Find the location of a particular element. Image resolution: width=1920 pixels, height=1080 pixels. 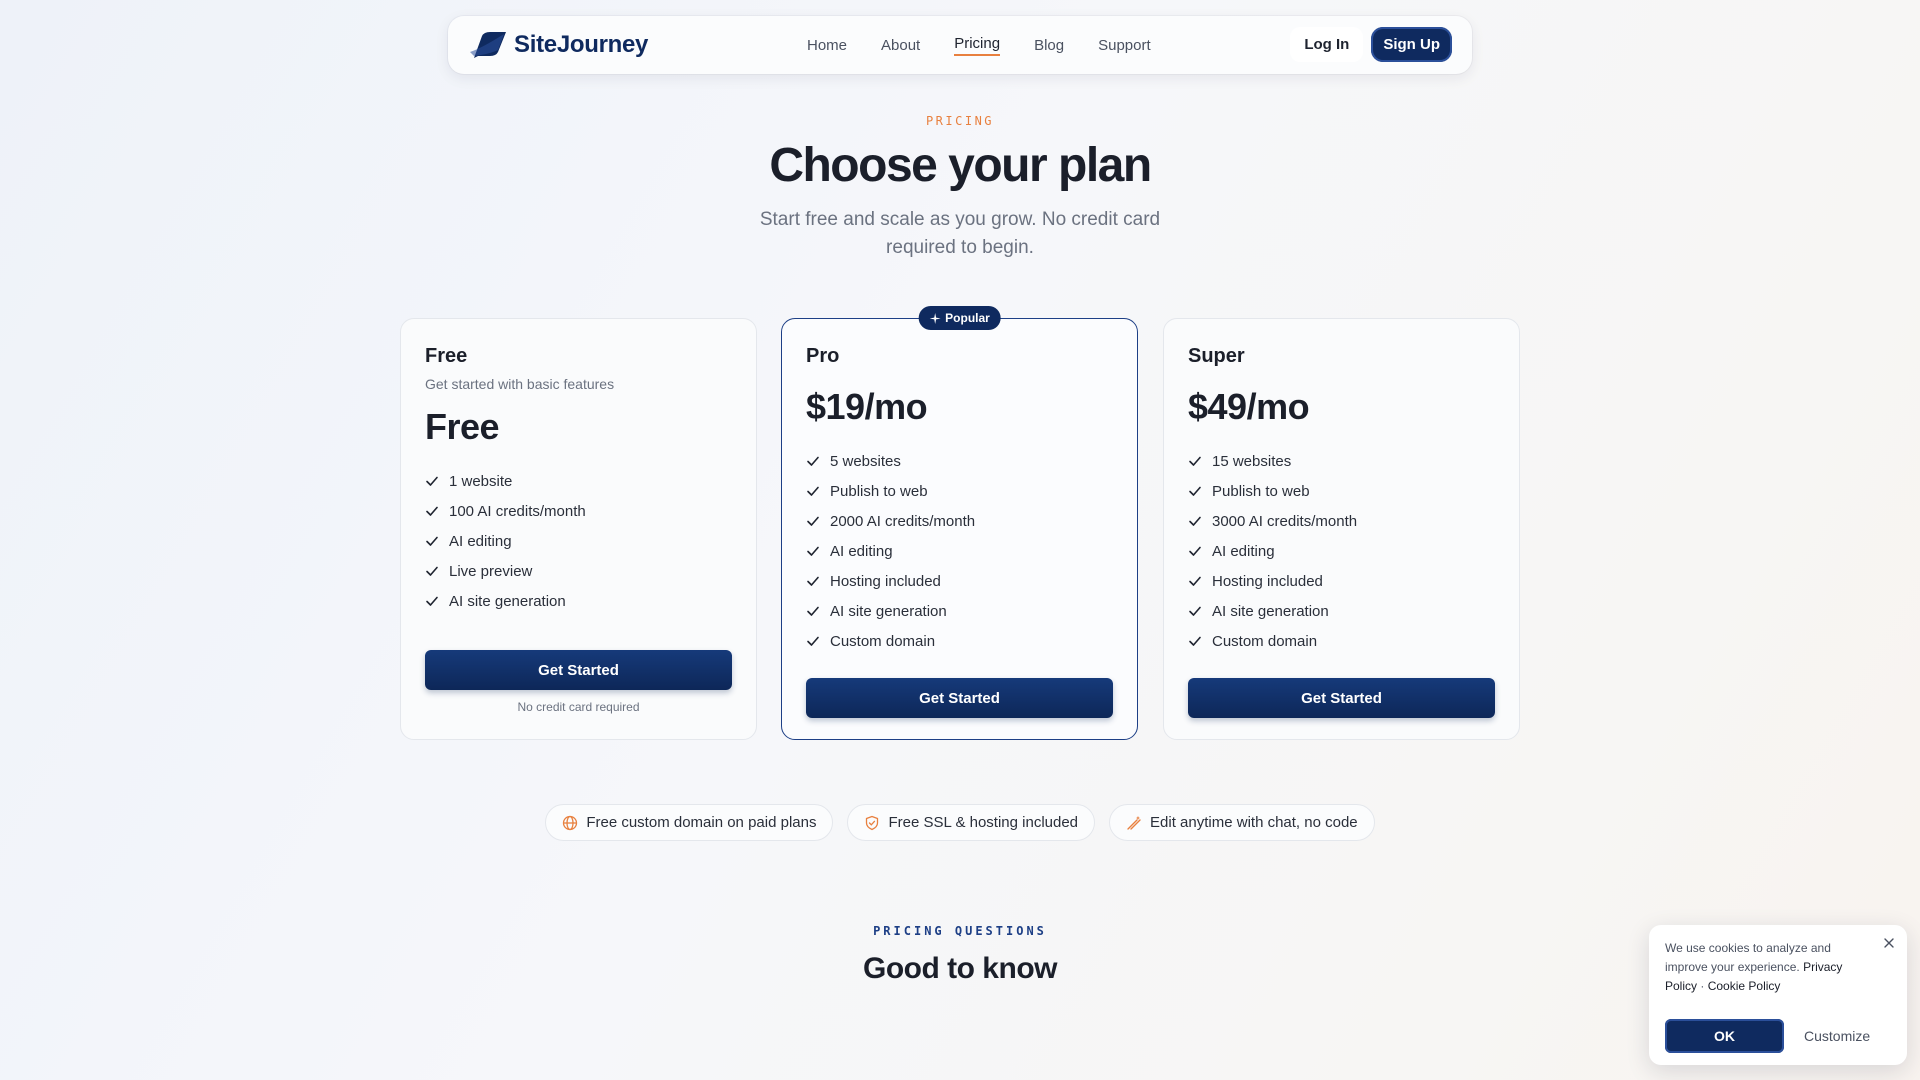

auth-actions: Log In Sign Up is located at coordinates (1371, 44).